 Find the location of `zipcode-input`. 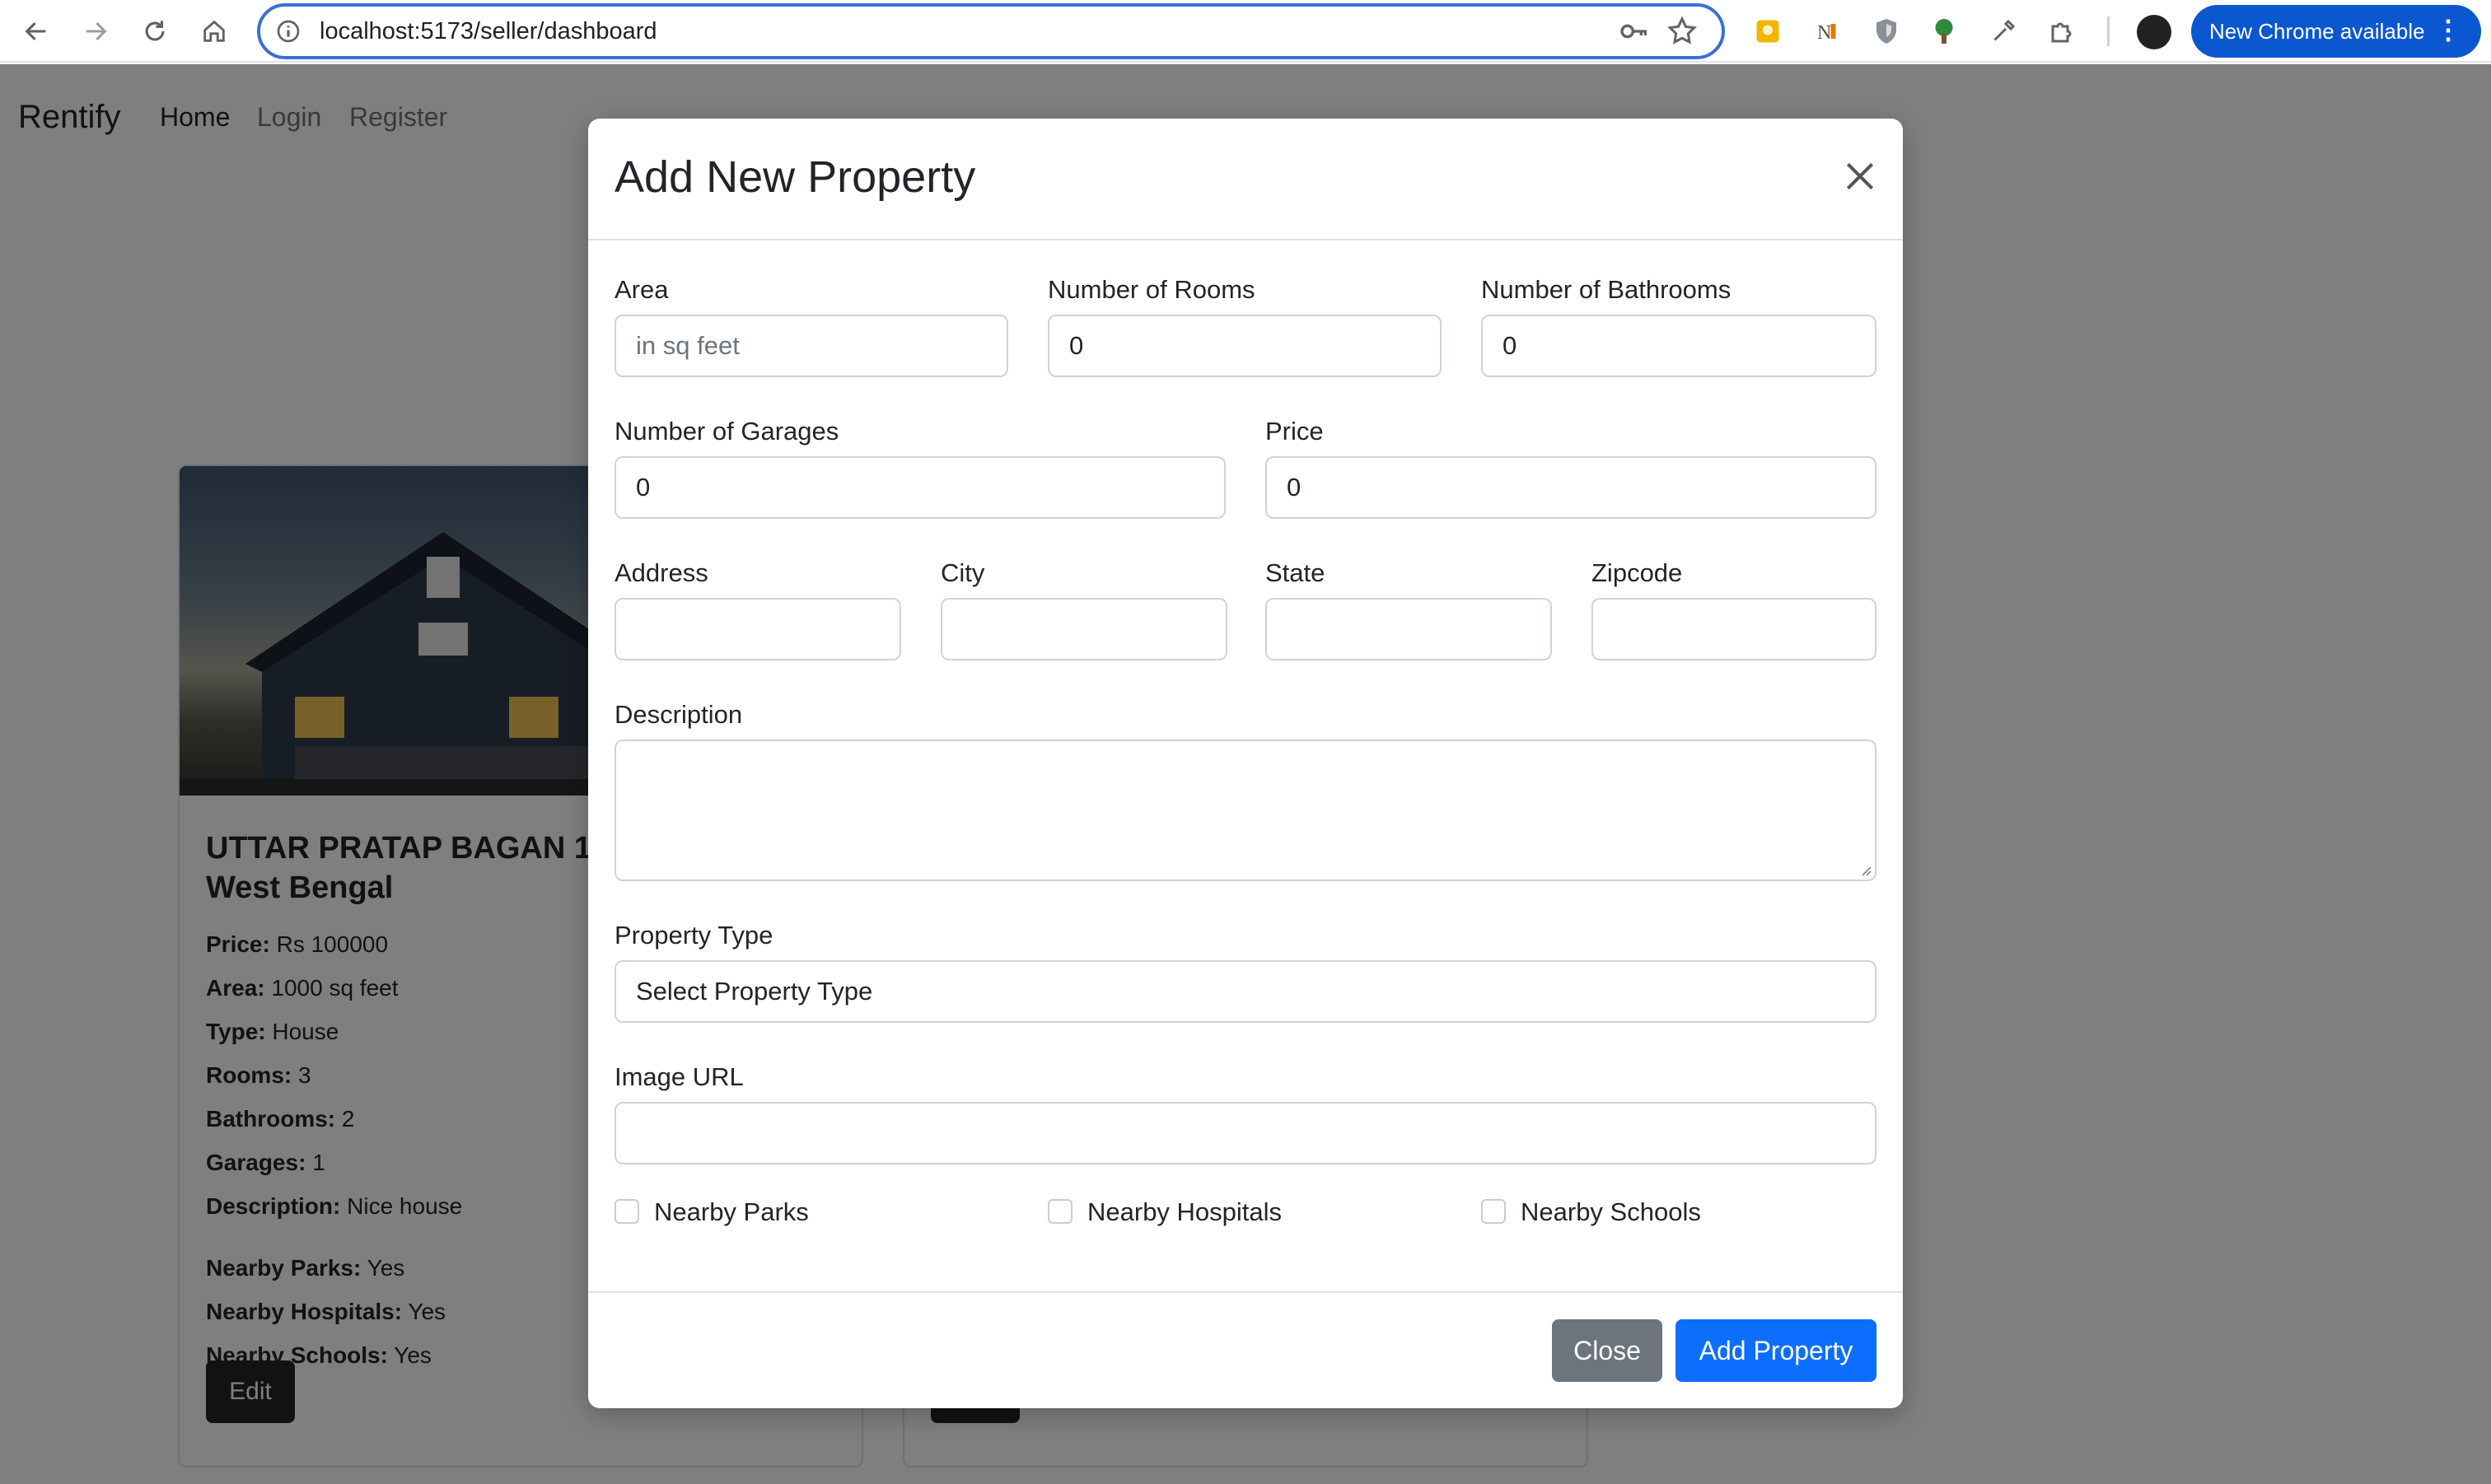

zipcode-input is located at coordinates (1733, 629).